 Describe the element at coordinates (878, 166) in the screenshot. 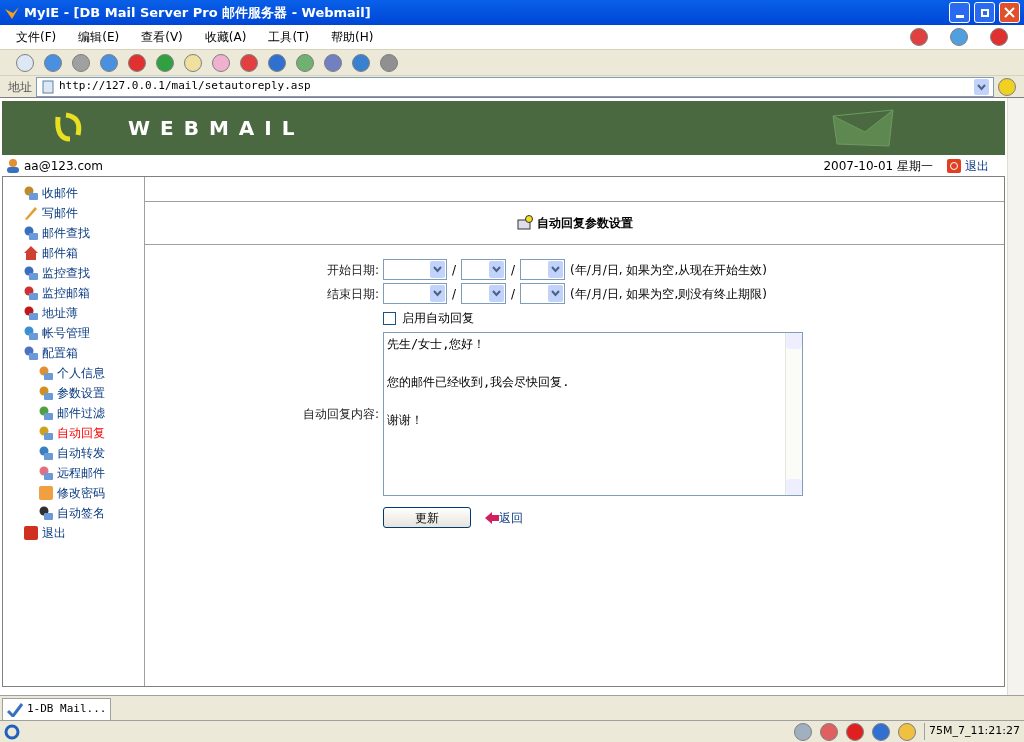

I see `date-text: 2007-10-01 星期一` at that location.